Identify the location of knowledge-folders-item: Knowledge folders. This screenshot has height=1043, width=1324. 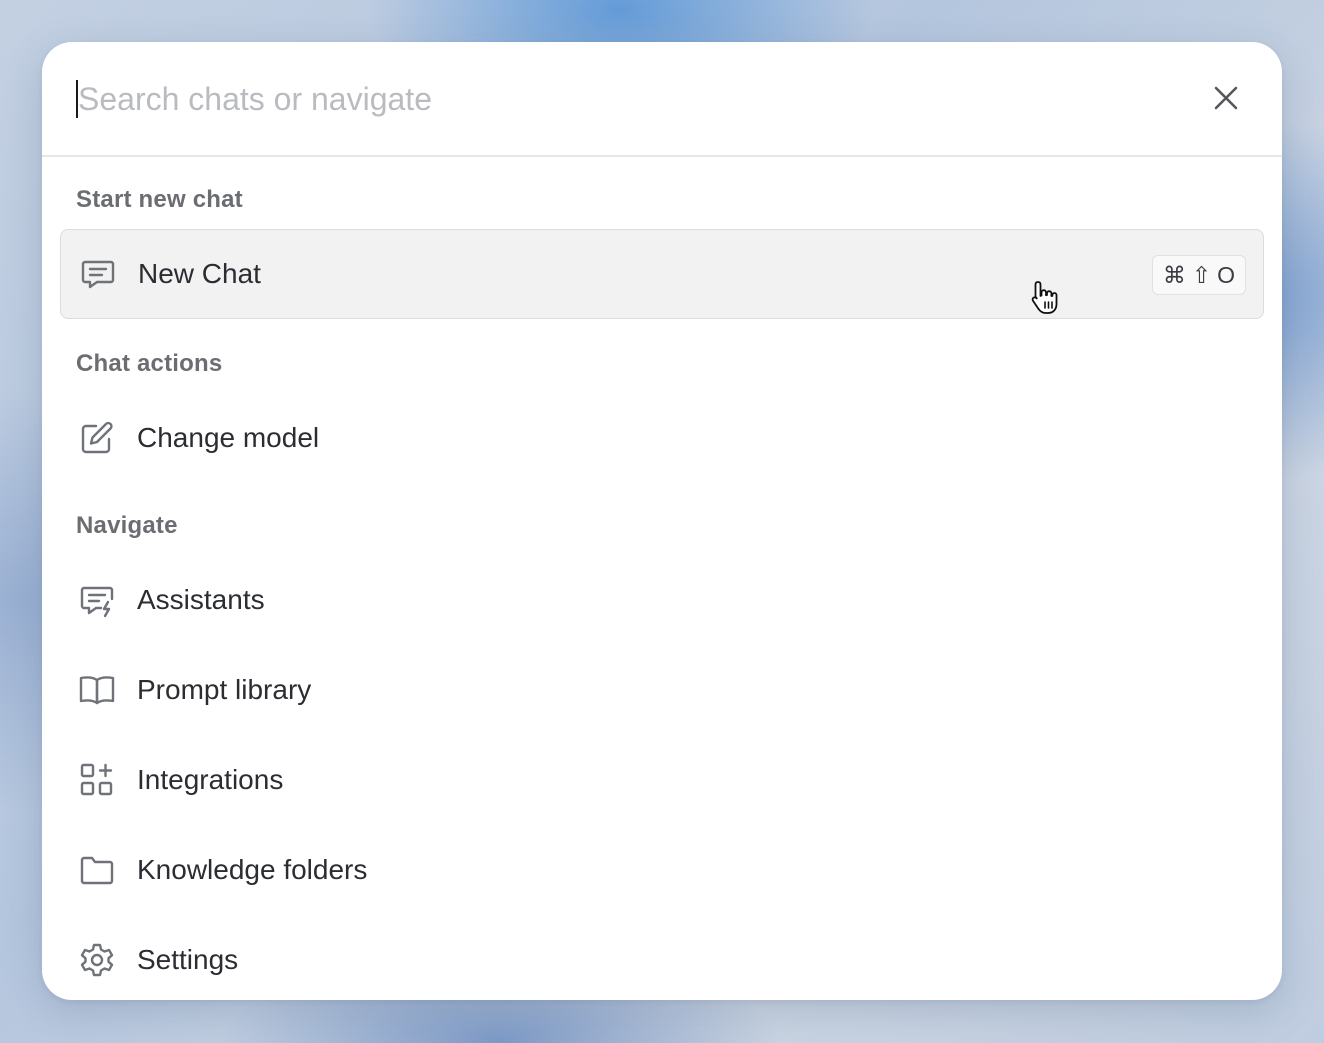
(662, 870).